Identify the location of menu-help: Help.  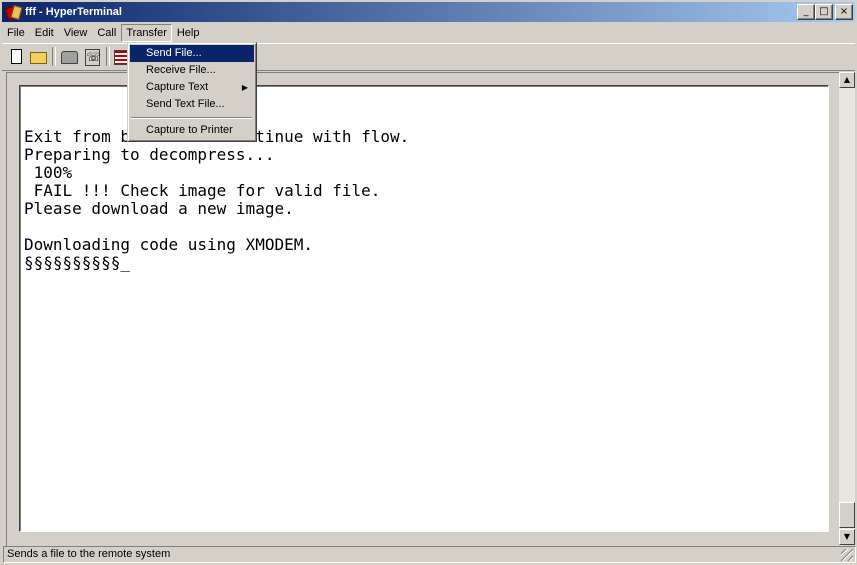
(188, 33).